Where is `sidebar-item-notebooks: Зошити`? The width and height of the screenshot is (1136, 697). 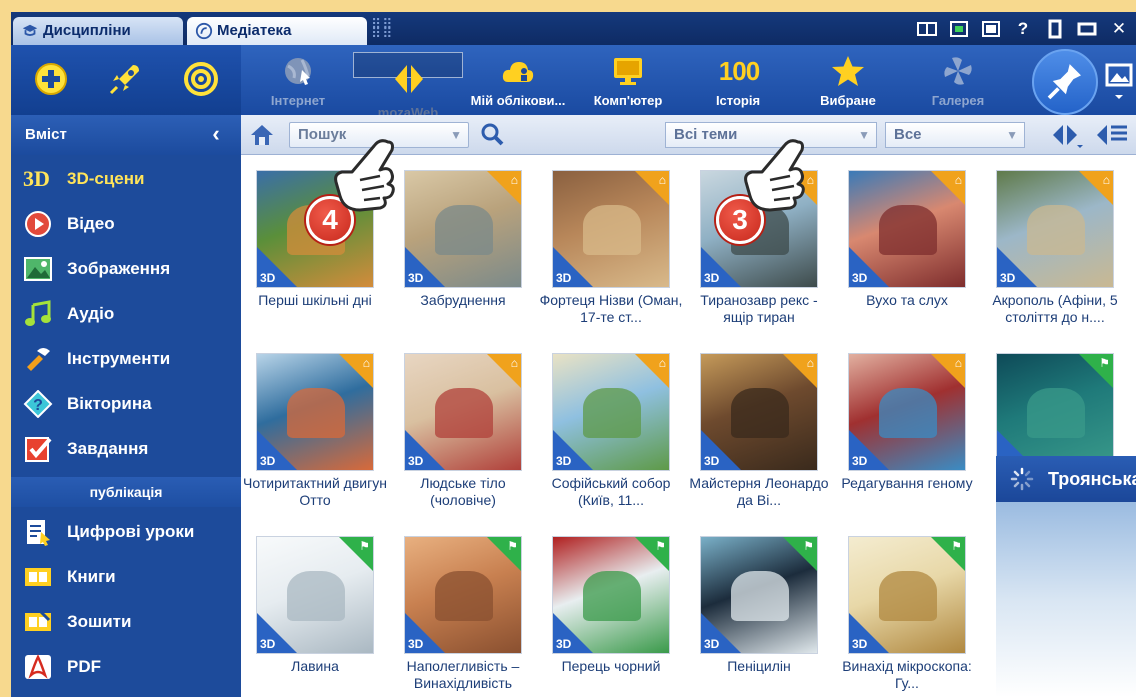
sidebar-item-notebooks: Зошити is located at coordinates (126, 622).